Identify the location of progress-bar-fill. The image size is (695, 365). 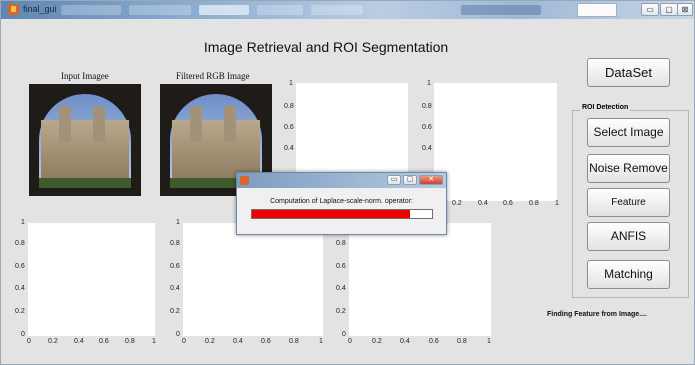
(331, 214).